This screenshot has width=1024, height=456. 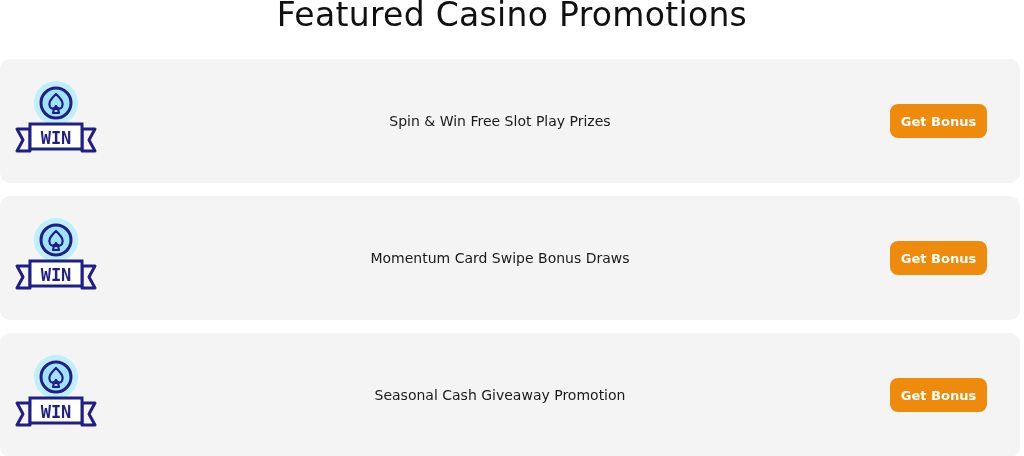 What do you see at coordinates (512, 18) in the screenshot?
I see `page-title: Featured Casino Promotions` at bounding box center [512, 18].